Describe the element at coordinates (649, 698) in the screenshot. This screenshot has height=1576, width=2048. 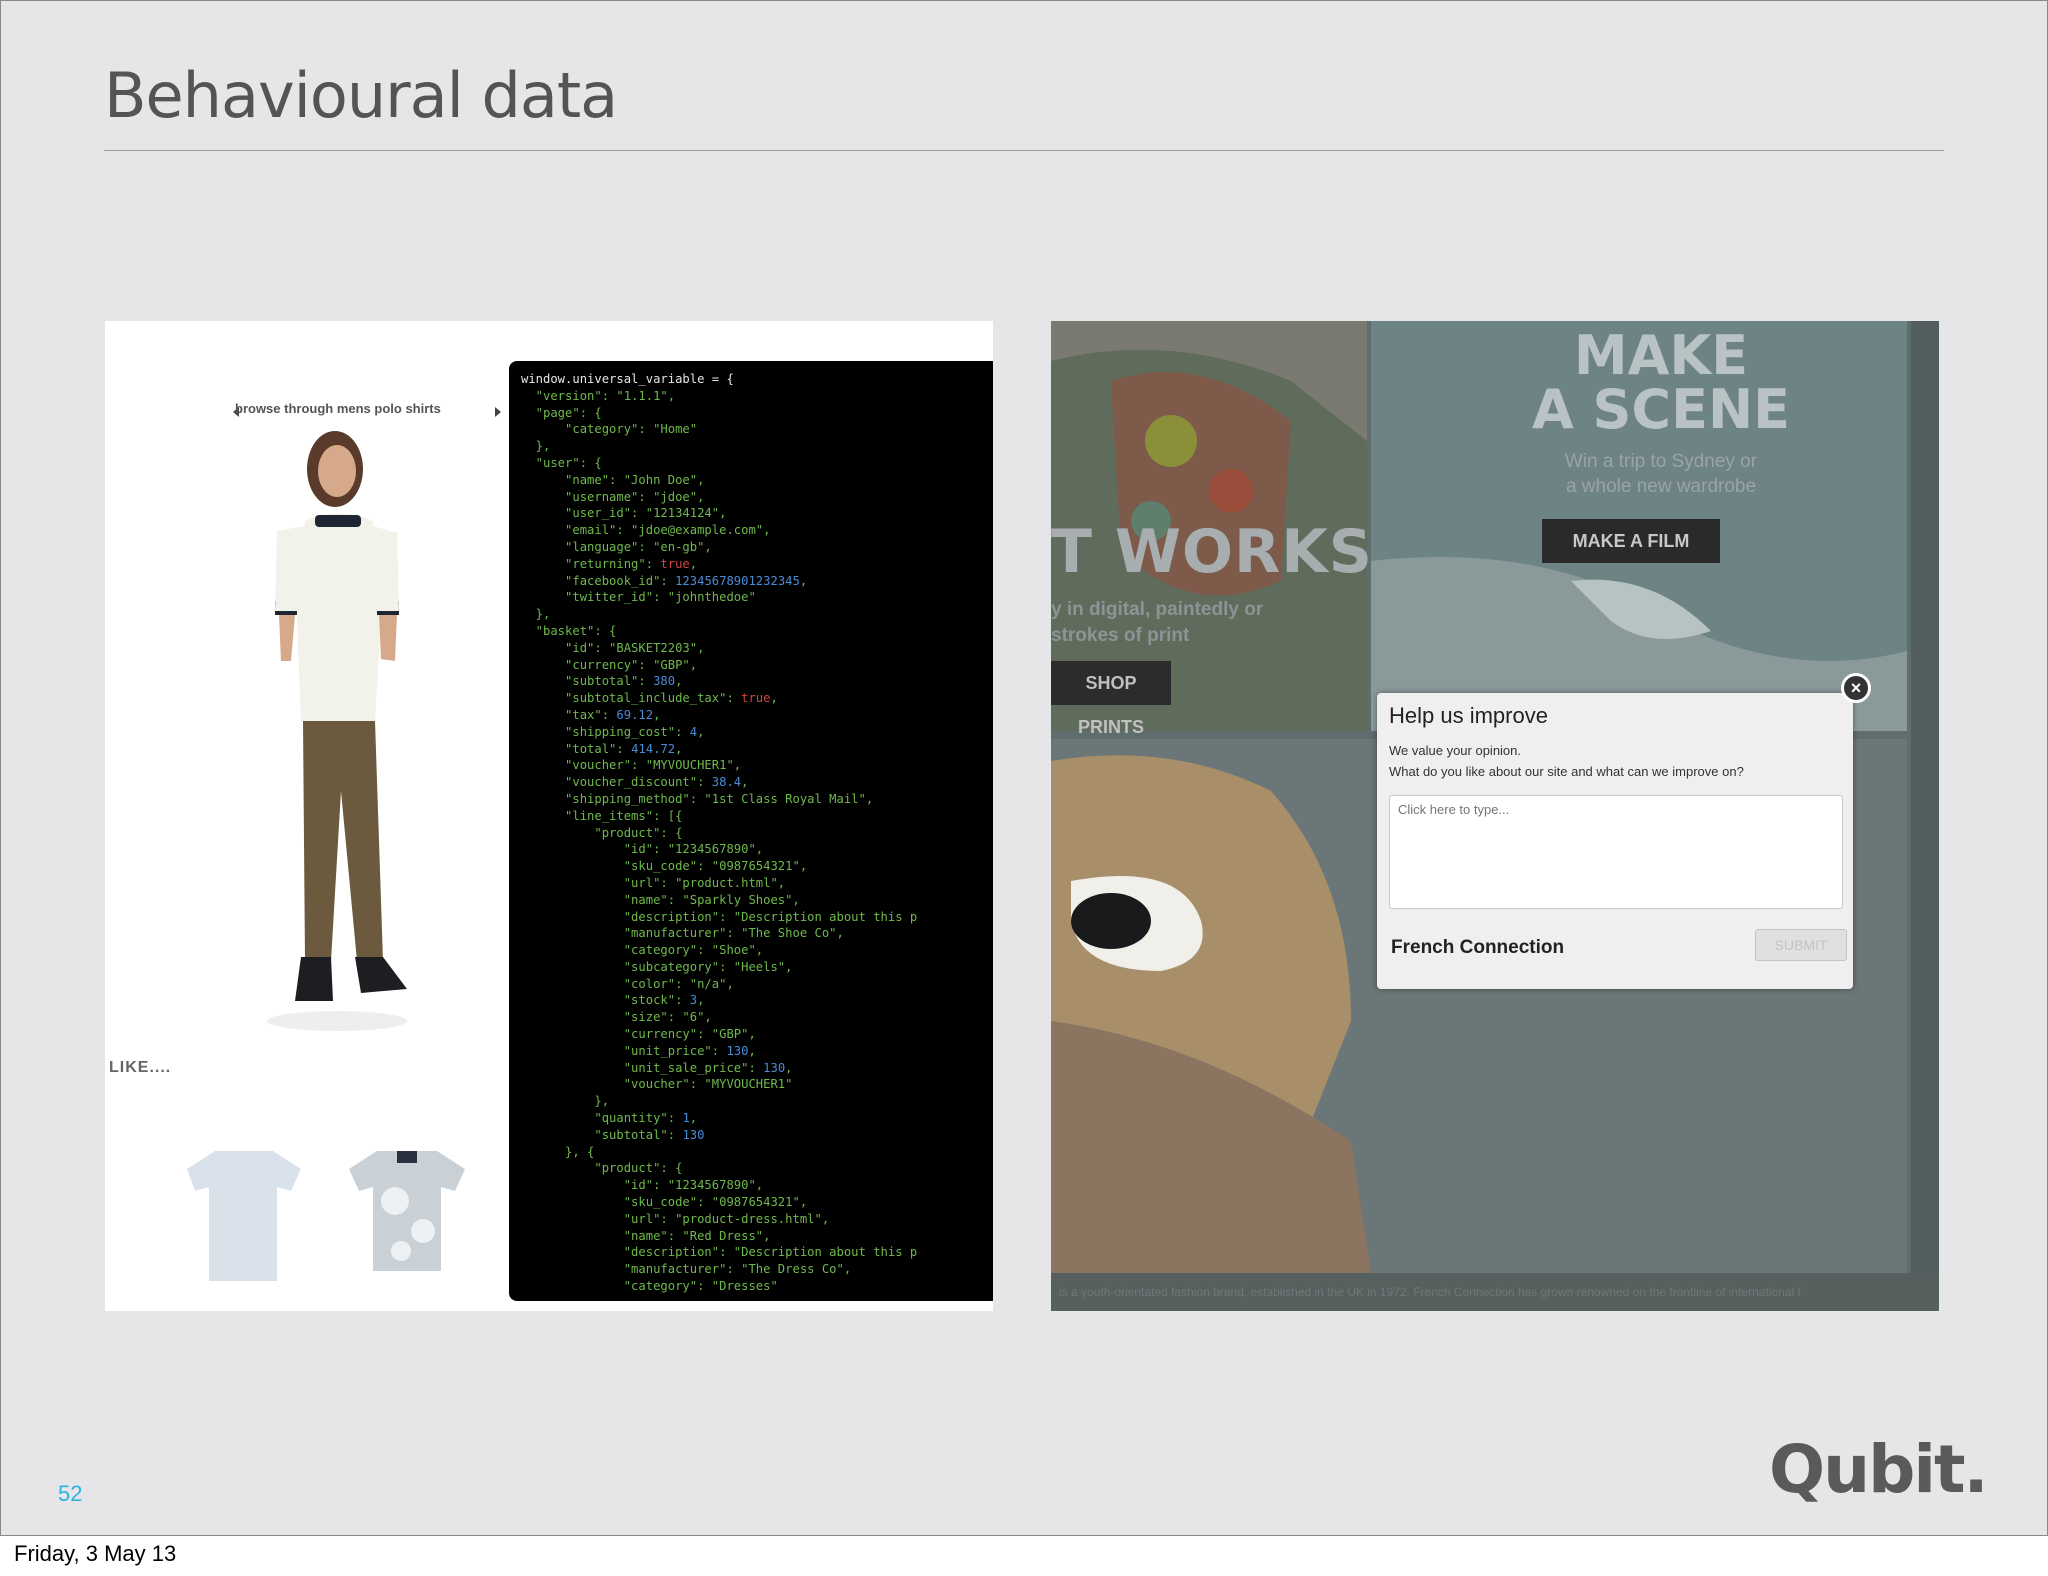
I see `code-line: "subtotal_include_tax": true,` at that location.